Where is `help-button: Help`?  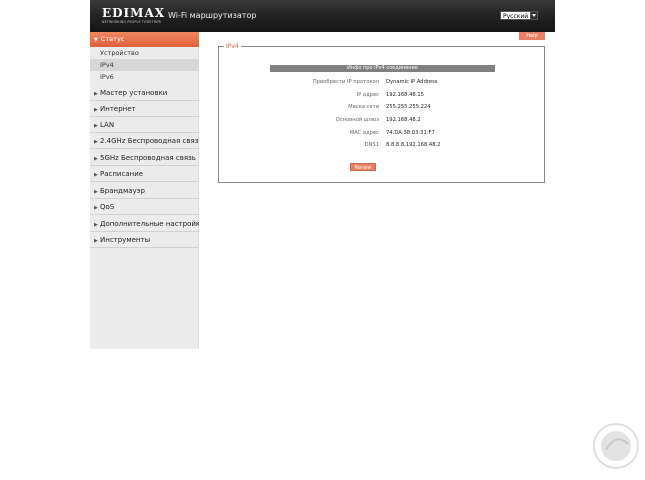 help-button: Help is located at coordinates (532, 36).